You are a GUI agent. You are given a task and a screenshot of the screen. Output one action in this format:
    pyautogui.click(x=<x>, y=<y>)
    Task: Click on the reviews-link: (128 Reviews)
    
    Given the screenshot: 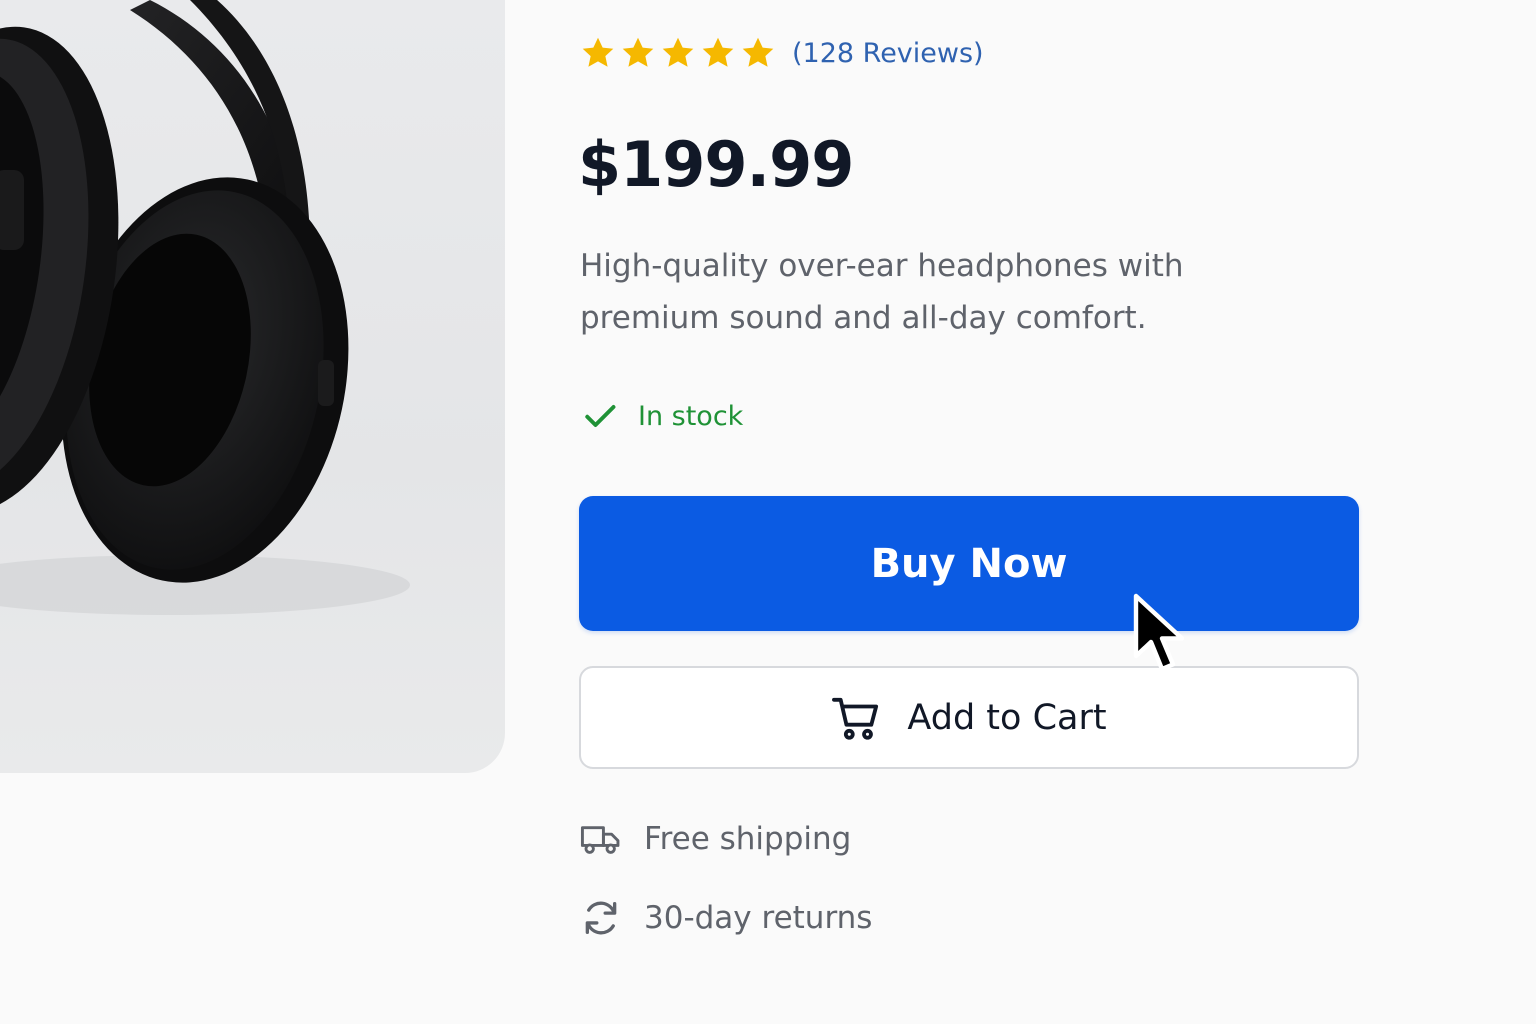 What is the action you would take?
    pyautogui.click(x=888, y=53)
    